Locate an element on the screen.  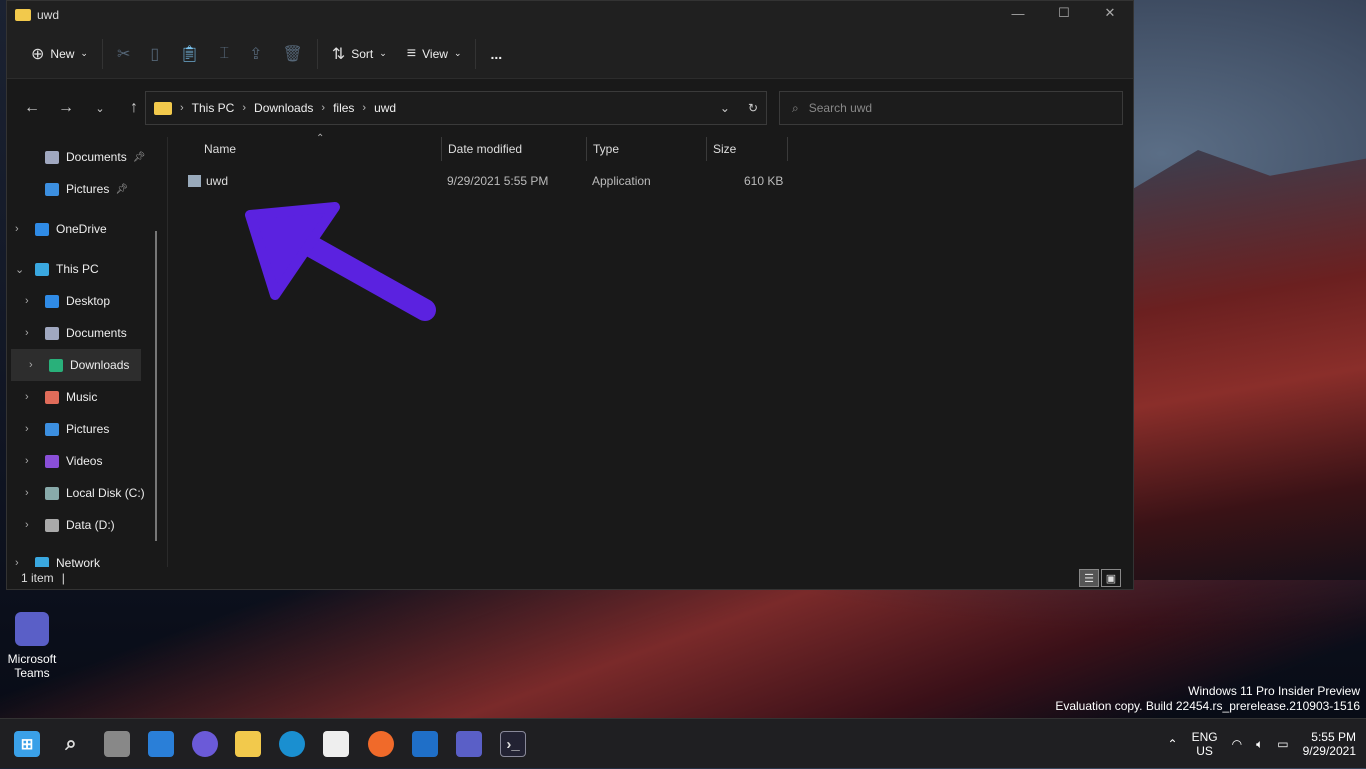
sort-icon: ⇅ is located at coordinates (338, 54).